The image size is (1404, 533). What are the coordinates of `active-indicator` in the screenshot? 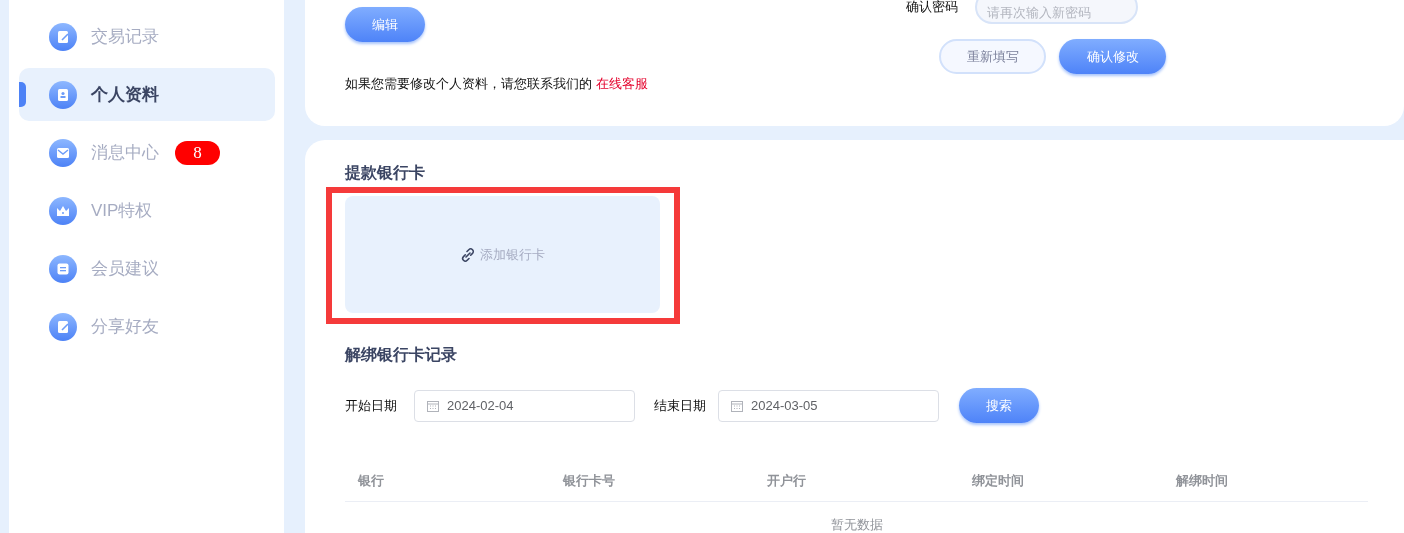 It's located at (22, 94).